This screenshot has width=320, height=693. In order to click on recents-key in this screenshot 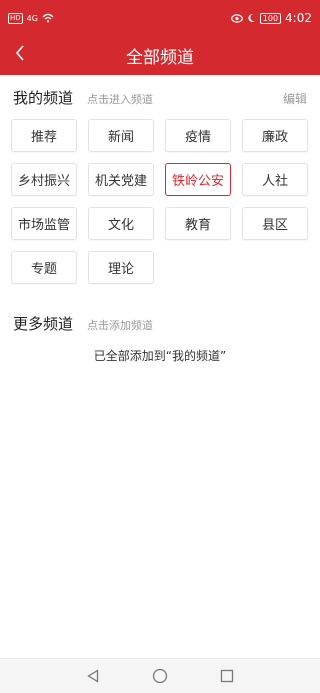, I will do `click(227, 676)`.